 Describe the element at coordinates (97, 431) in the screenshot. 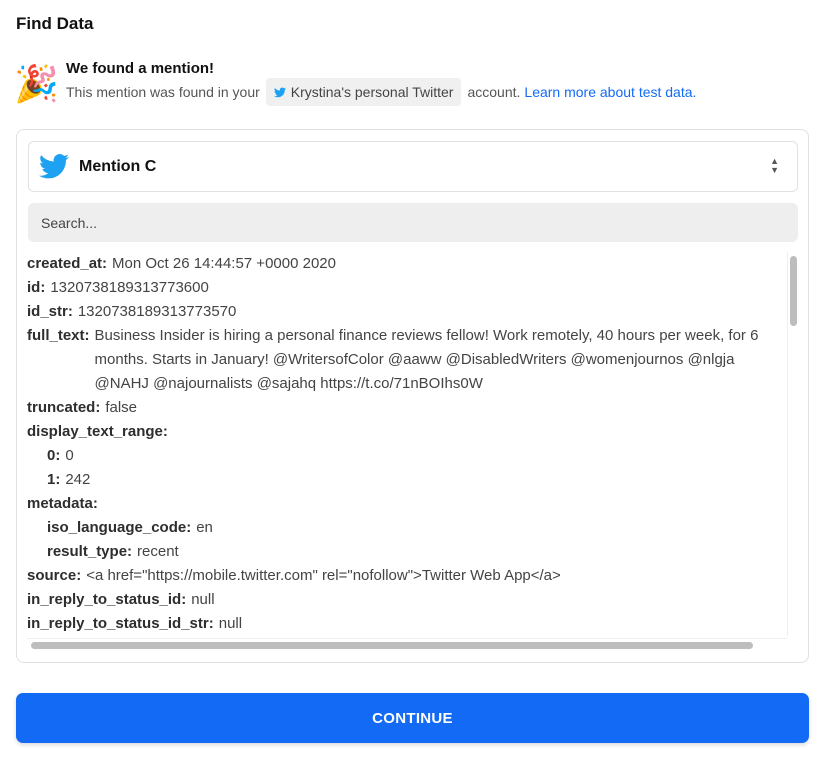

I see `field-key: display_text_range:` at that location.